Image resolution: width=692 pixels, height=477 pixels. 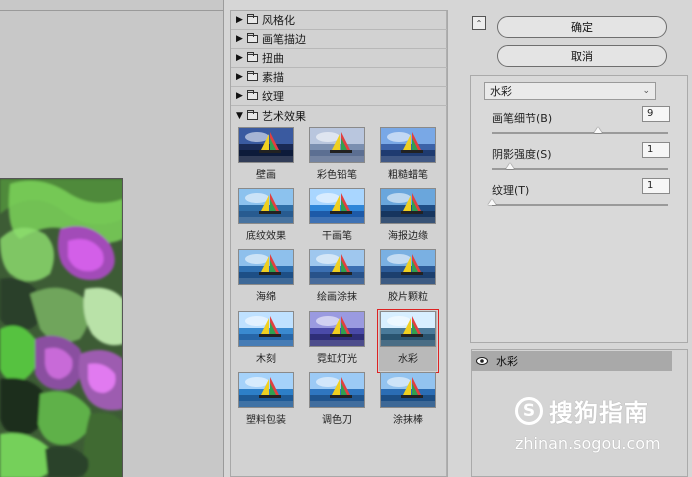 I want to click on filter-thumbnail: 彩色铅笔, so click(x=337, y=157).